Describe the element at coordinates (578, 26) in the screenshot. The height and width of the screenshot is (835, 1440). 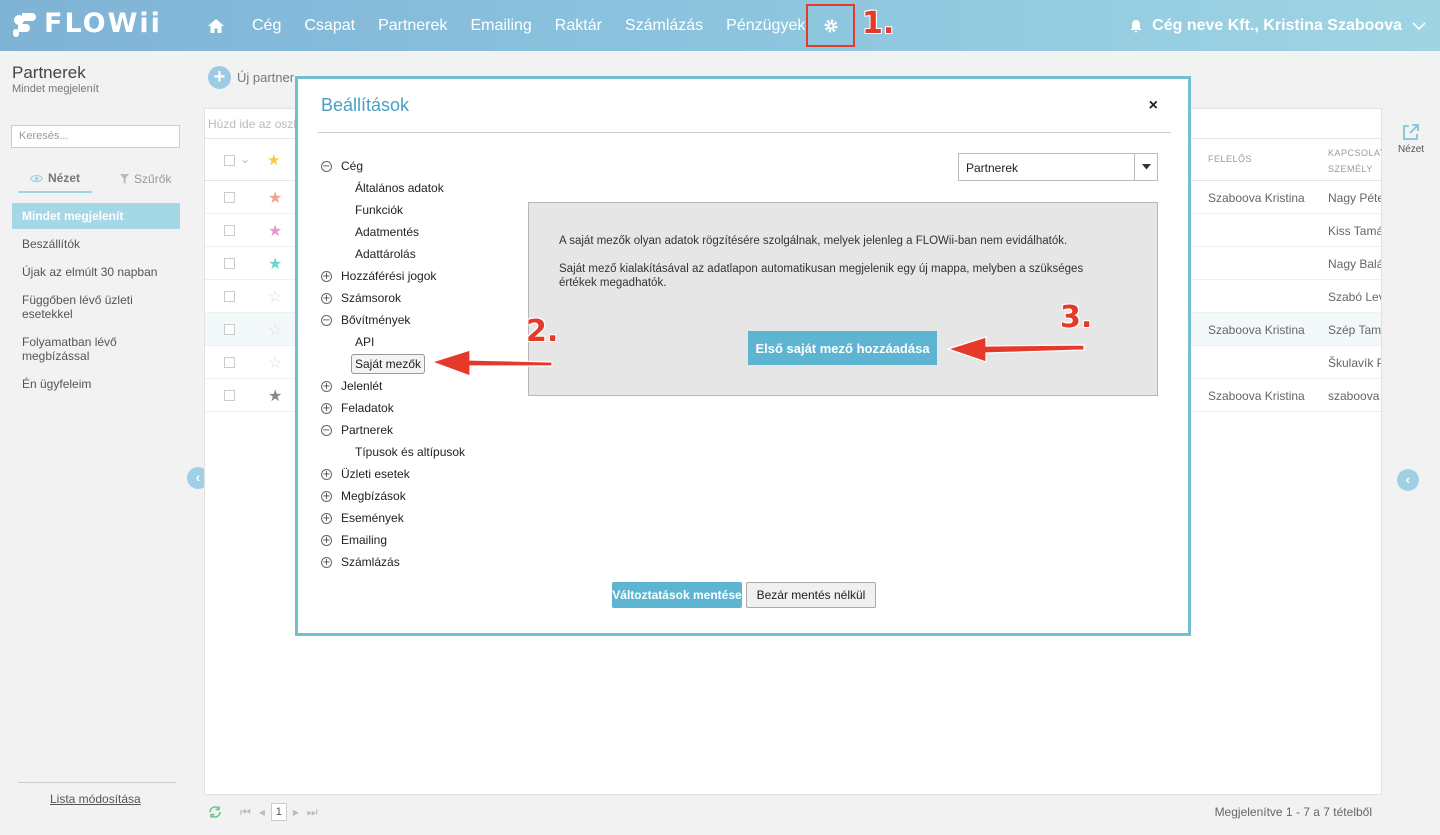
I see `nav-raktar: Raktár` at that location.